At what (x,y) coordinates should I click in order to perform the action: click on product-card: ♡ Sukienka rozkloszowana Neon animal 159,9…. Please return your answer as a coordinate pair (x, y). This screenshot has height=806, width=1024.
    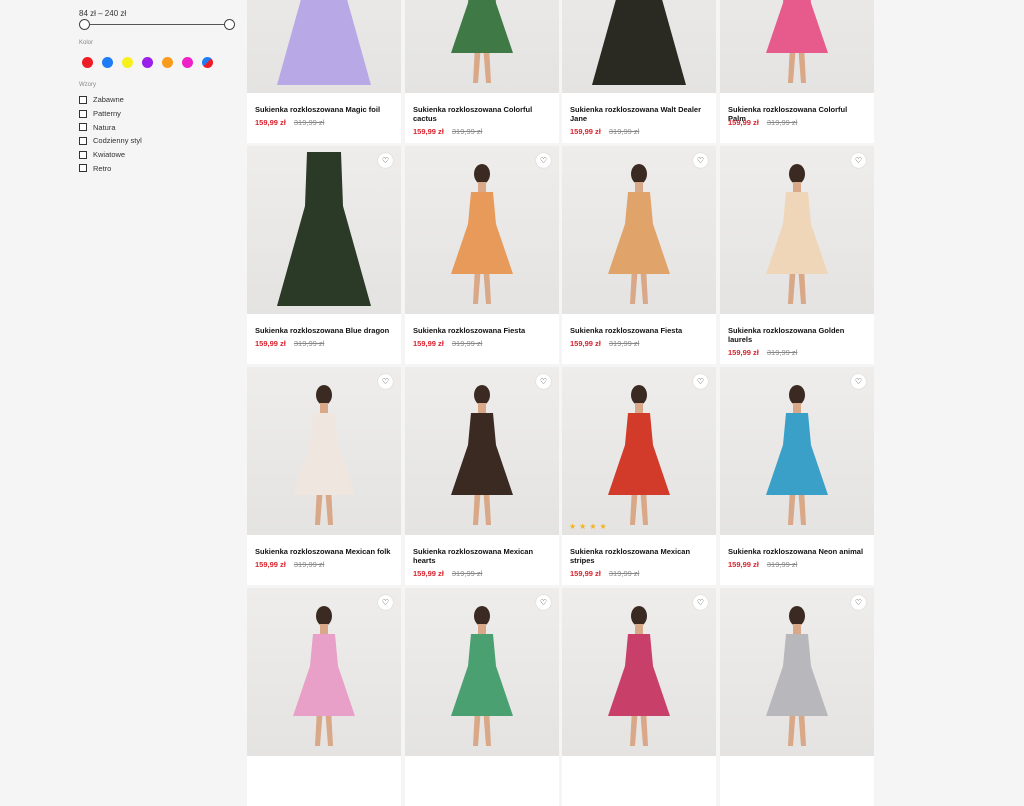
    Looking at the image, I should click on (797, 476).